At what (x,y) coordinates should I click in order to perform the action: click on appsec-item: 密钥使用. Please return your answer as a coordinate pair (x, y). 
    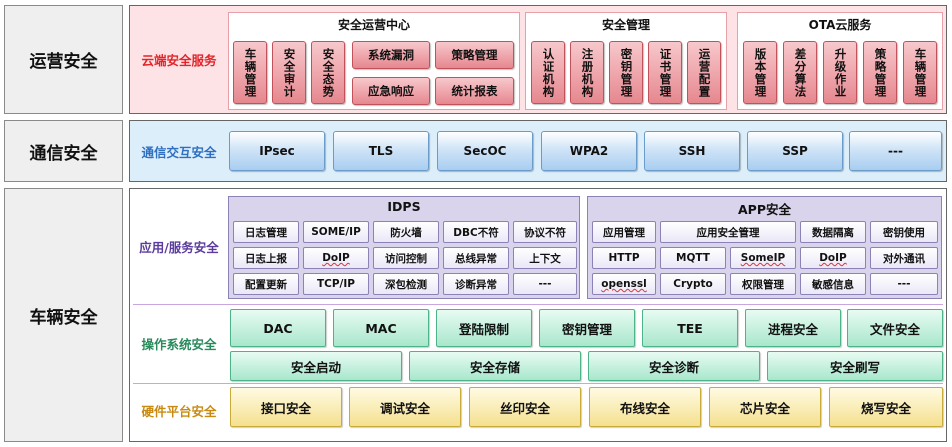
    Looking at the image, I should click on (904, 232).